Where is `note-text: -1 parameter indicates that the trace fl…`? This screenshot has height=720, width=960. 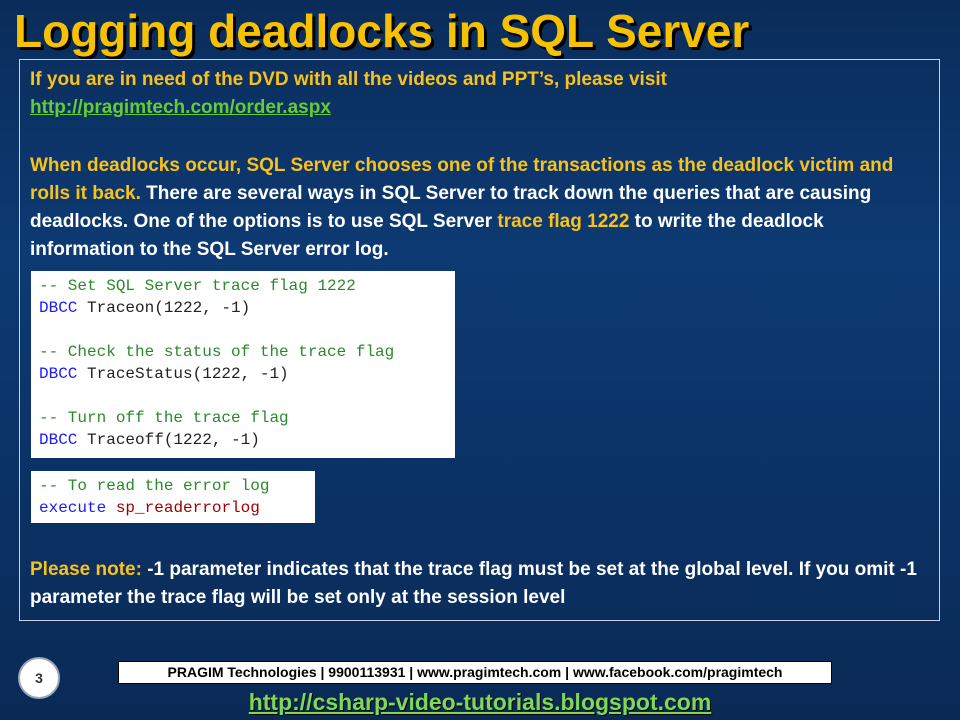 note-text: -1 parameter indicates that the trace fl… is located at coordinates (473, 583).